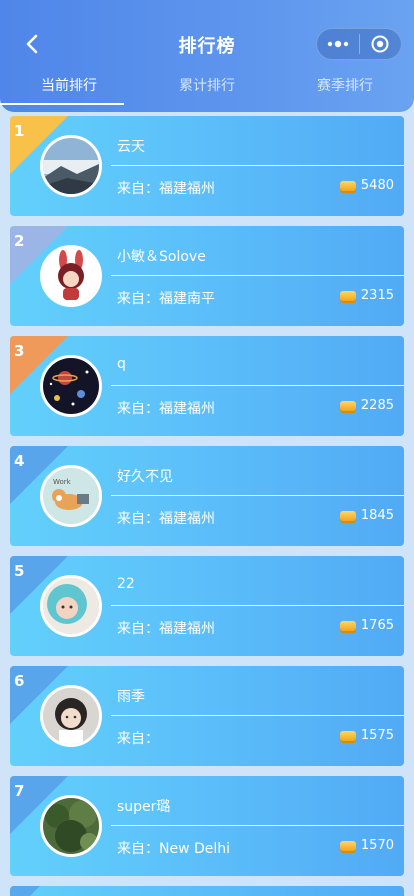 The width and height of the screenshot is (414, 896). I want to click on rank-number: 7, so click(19, 791).